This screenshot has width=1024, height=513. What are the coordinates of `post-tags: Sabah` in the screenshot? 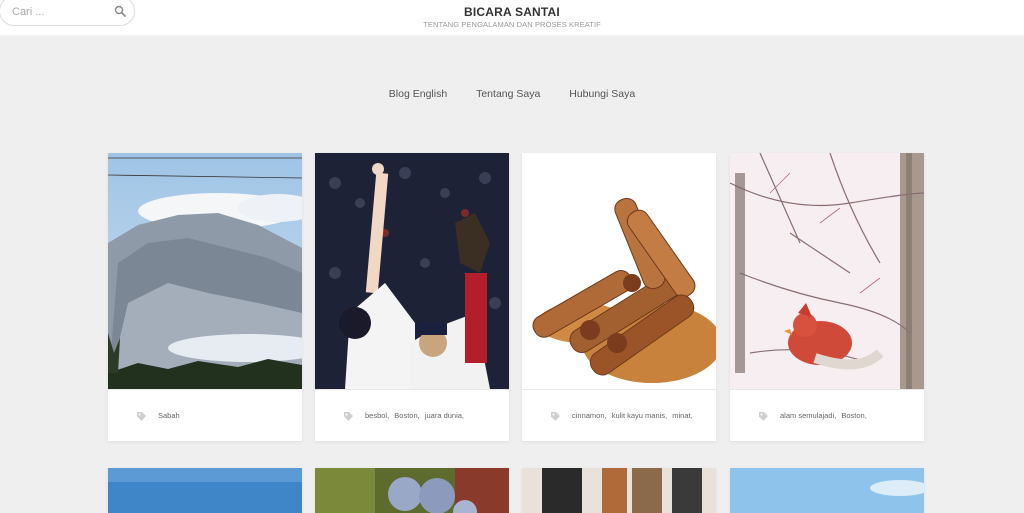 It's located at (205, 415).